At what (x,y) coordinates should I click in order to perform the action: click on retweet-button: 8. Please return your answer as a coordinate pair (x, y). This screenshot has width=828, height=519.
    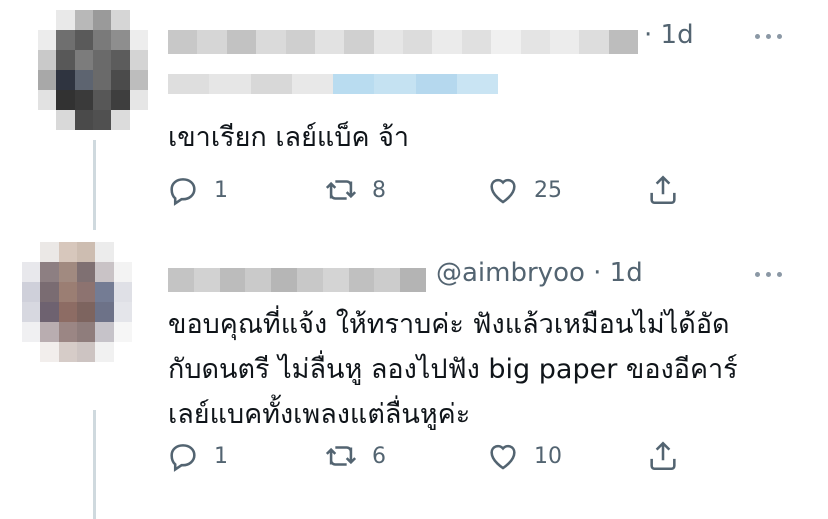
    Looking at the image, I should click on (355, 190).